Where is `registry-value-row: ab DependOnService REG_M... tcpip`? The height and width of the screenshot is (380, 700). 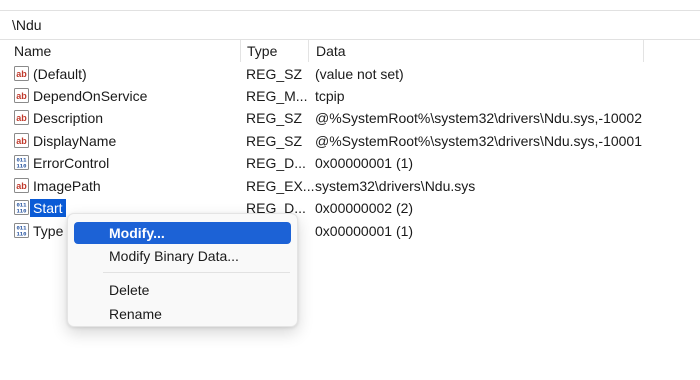
registry-value-row: ab DependOnService REG_M... tcpip is located at coordinates (350, 96).